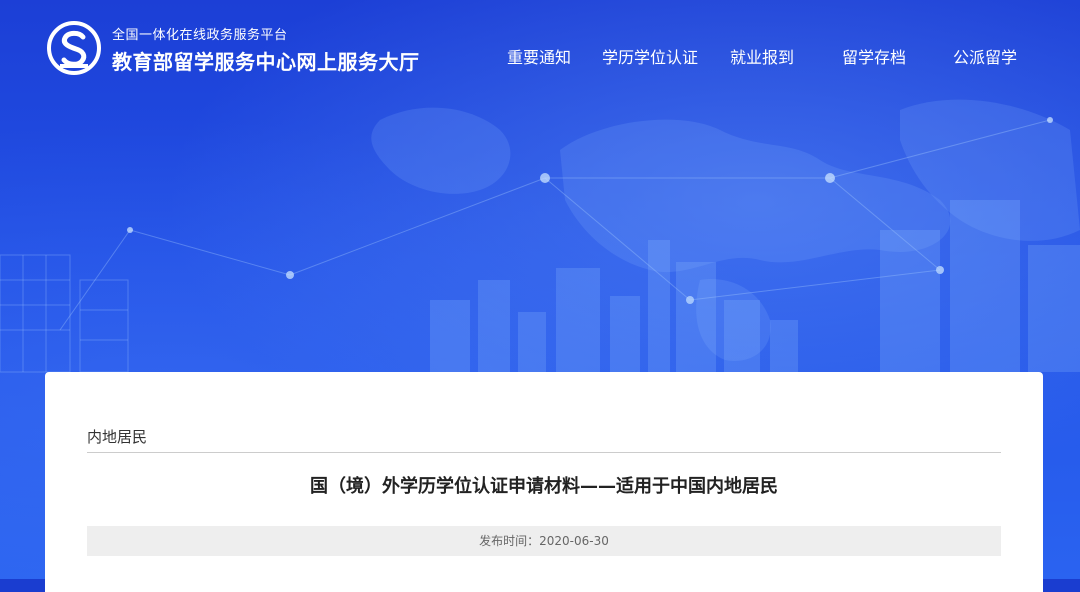 This screenshot has width=1080, height=592. What do you see at coordinates (874, 56) in the screenshot?
I see `nav-item-study-abroad-archive: 留学存档` at bounding box center [874, 56].